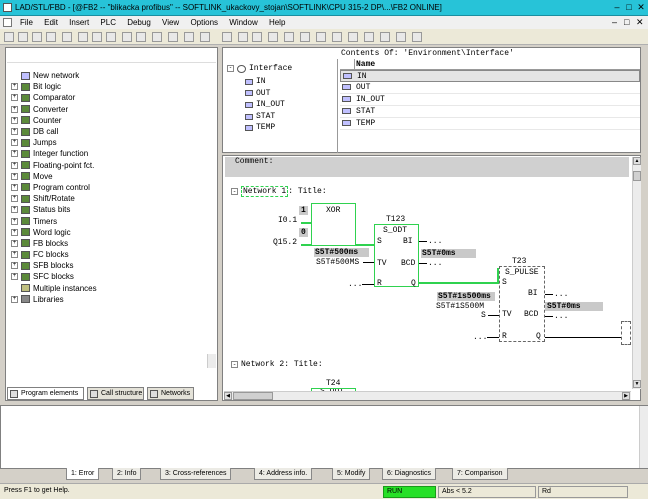  What do you see at coordinates (54, 198) in the screenshot?
I see `tree-item: + Shift/Rotate` at bounding box center [54, 198].